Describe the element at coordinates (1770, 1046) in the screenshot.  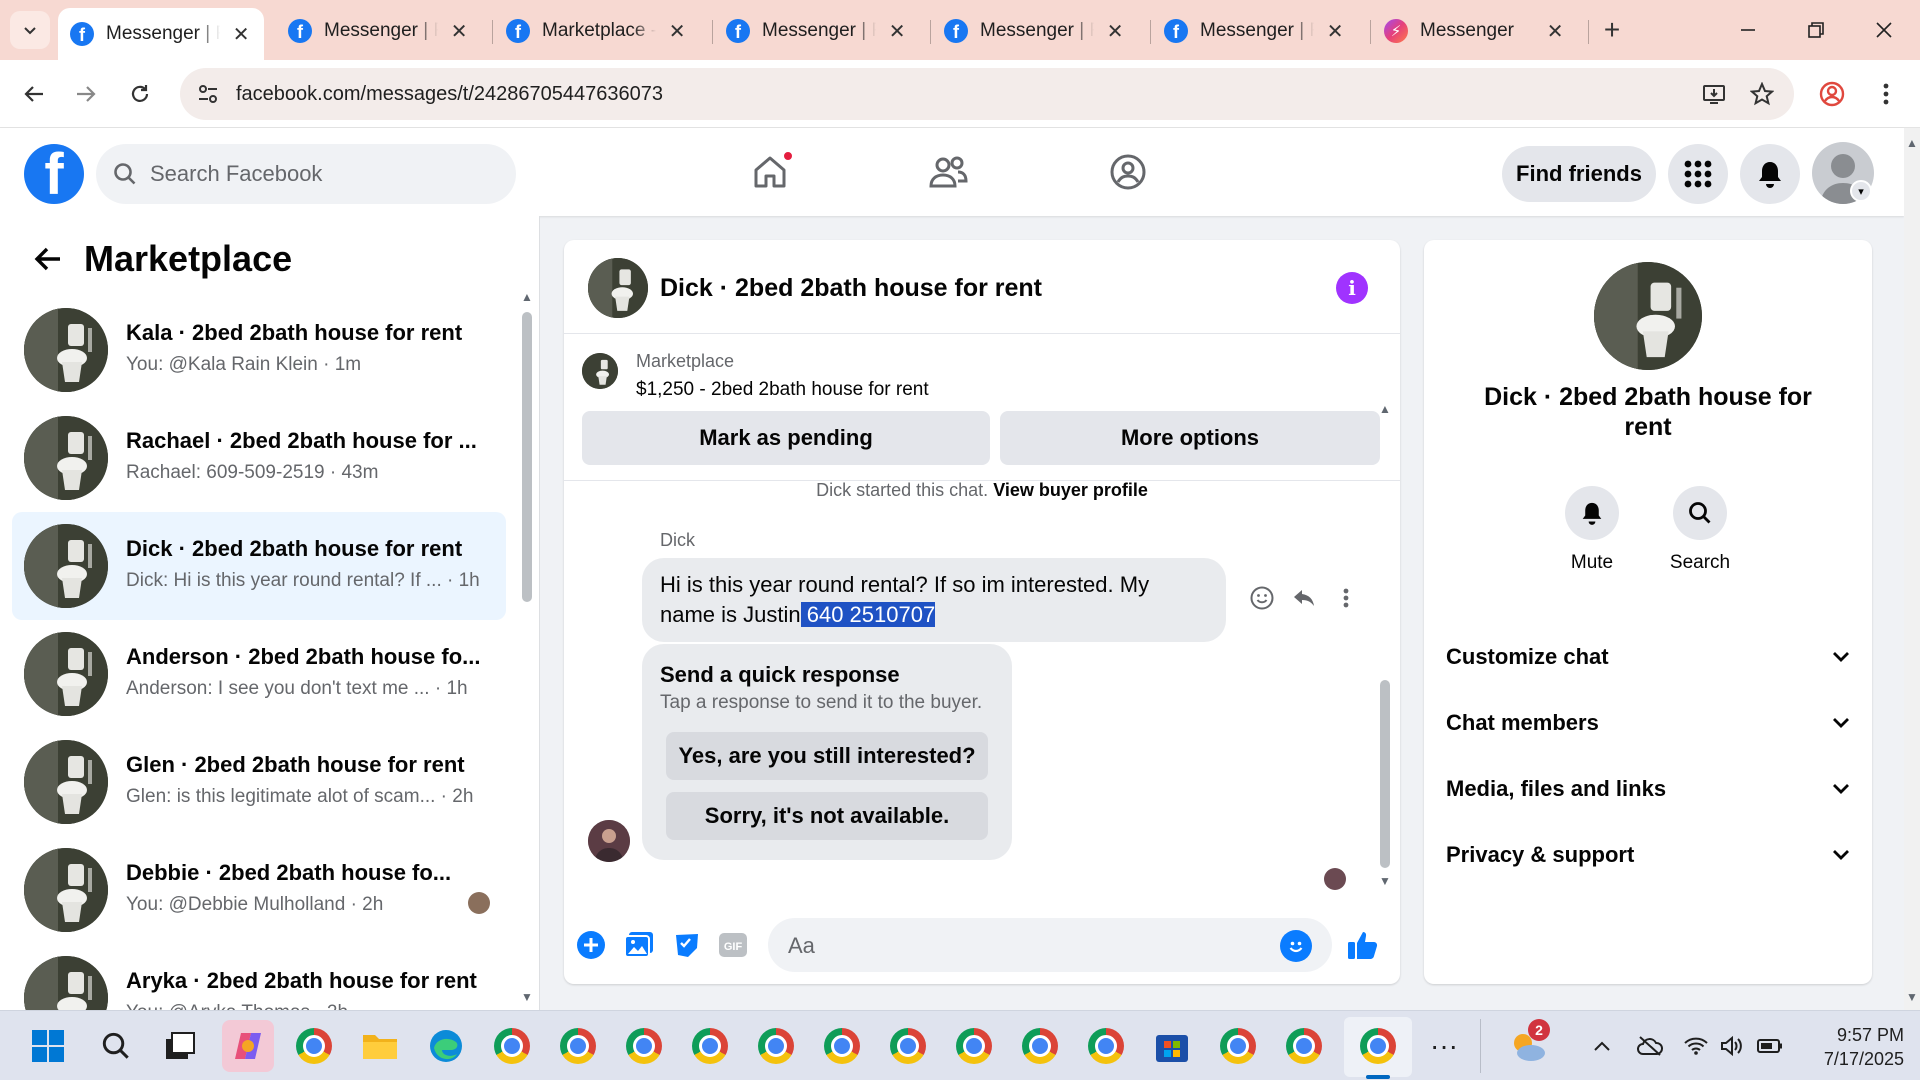
I see `battery-button` at that location.